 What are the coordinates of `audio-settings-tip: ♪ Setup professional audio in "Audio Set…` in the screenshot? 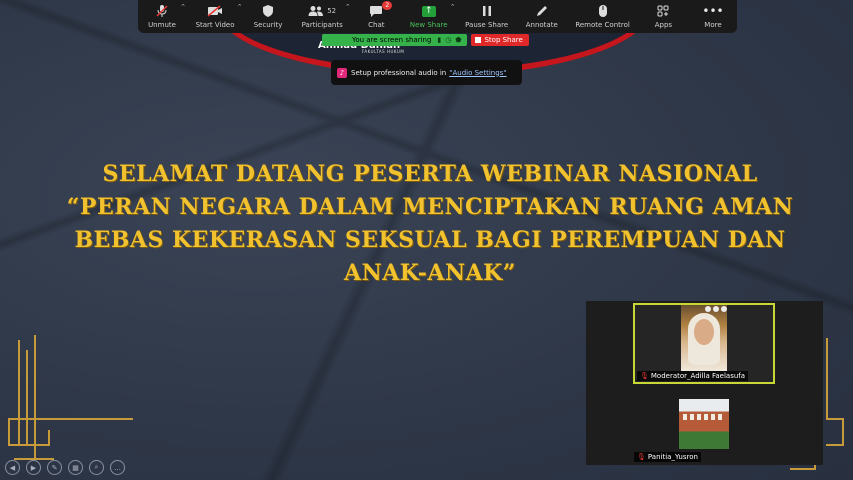 It's located at (426, 72).